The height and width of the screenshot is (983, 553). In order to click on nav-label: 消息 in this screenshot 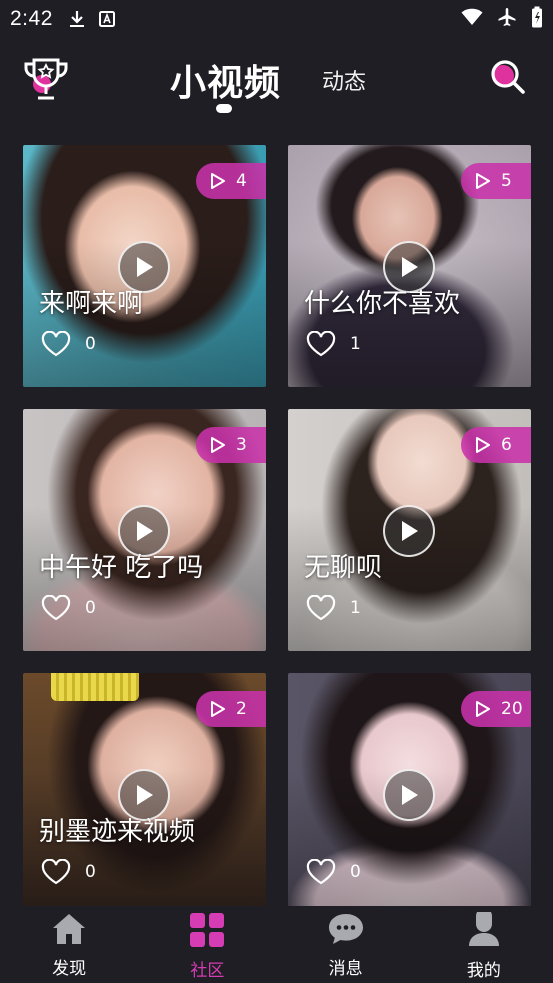, I will do `click(345, 969)`.